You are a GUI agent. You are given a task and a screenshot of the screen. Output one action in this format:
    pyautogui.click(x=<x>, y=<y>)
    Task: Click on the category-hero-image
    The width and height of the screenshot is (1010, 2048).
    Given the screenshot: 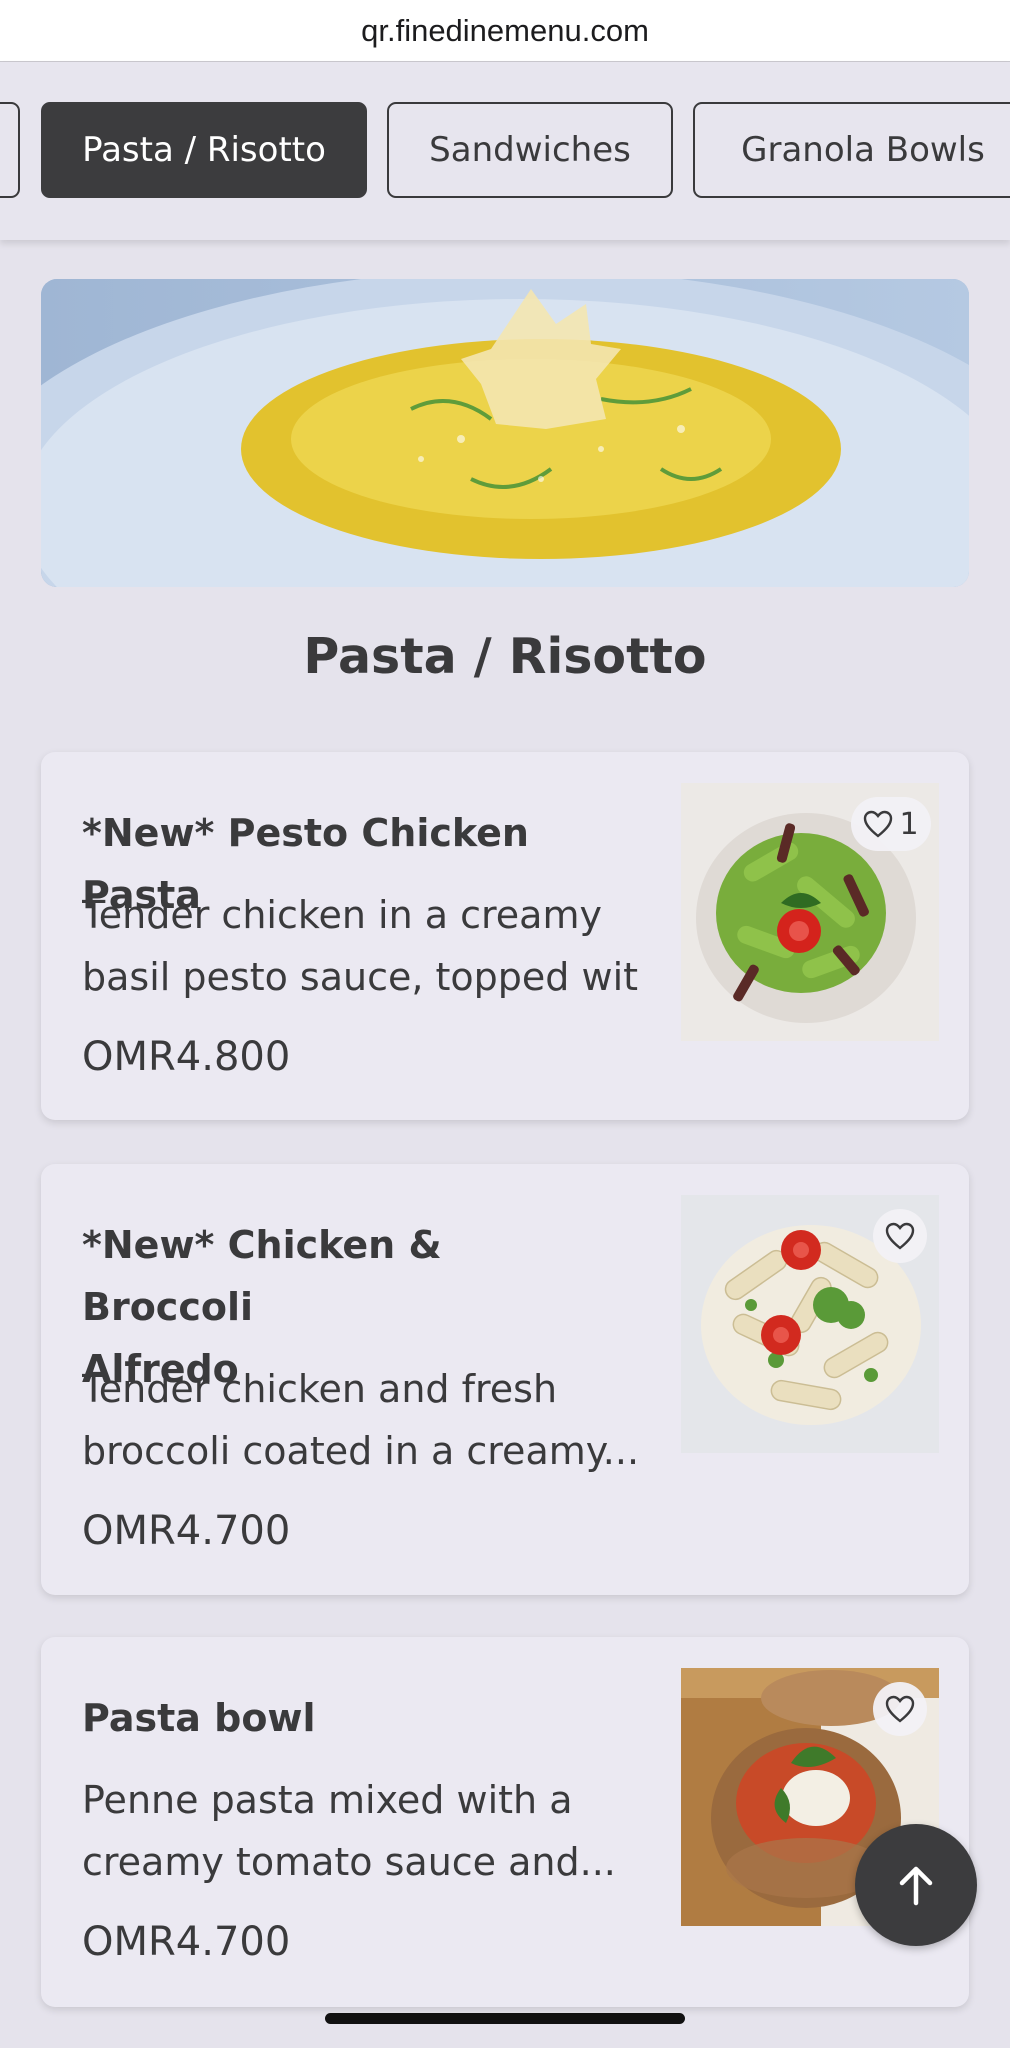 What is the action you would take?
    pyautogui.click(x=505, y=433)
    